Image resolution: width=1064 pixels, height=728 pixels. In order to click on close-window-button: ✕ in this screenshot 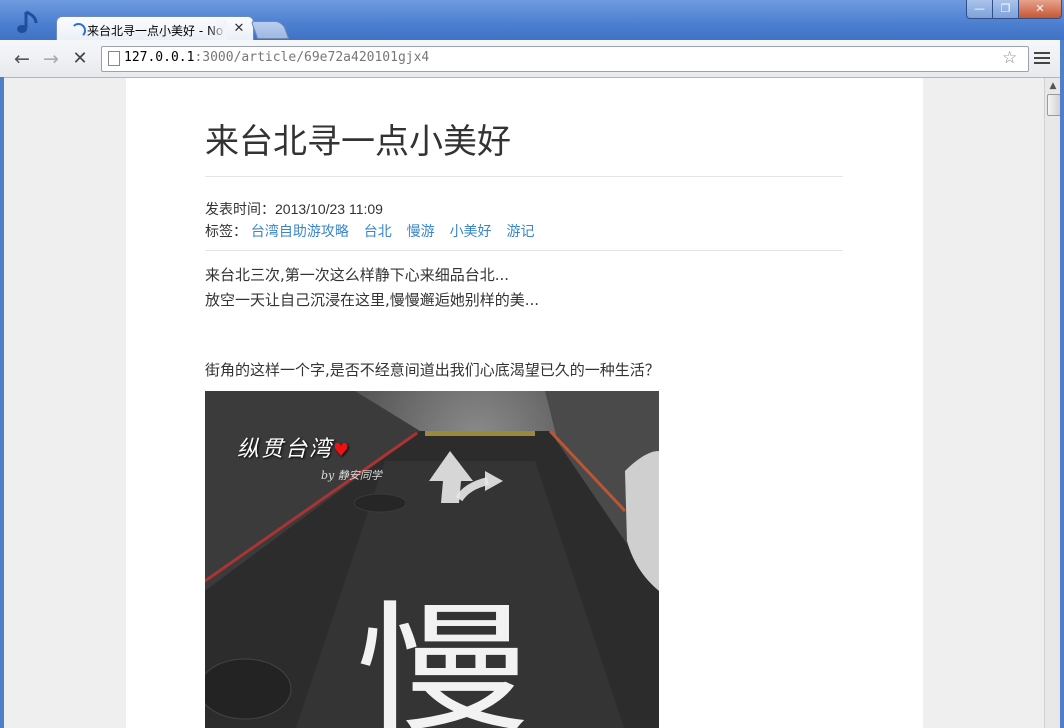, I will do `click(1040, 9)`.